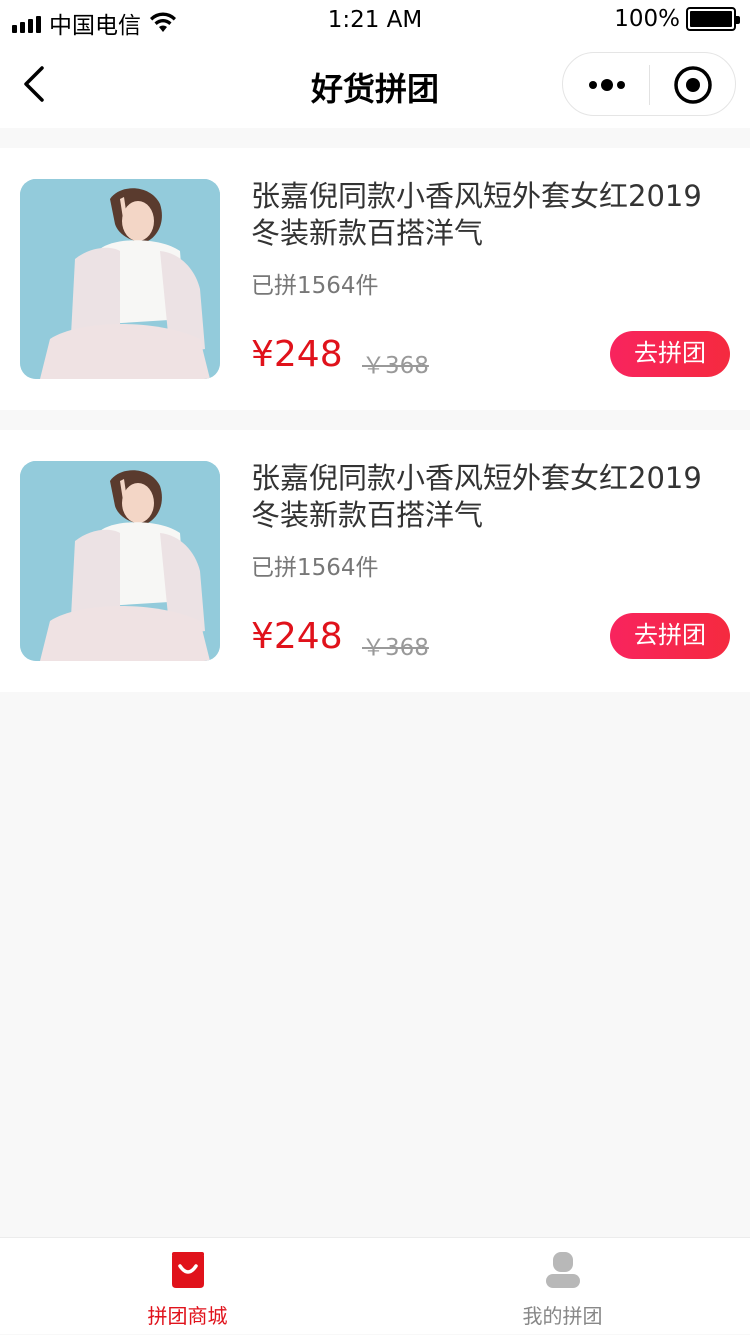 The height and width of the screenshot is (1335, 750). Describe the element at coordinates (188, 1270) in the screenshot. I see `shopping-bag-icon` at that location.